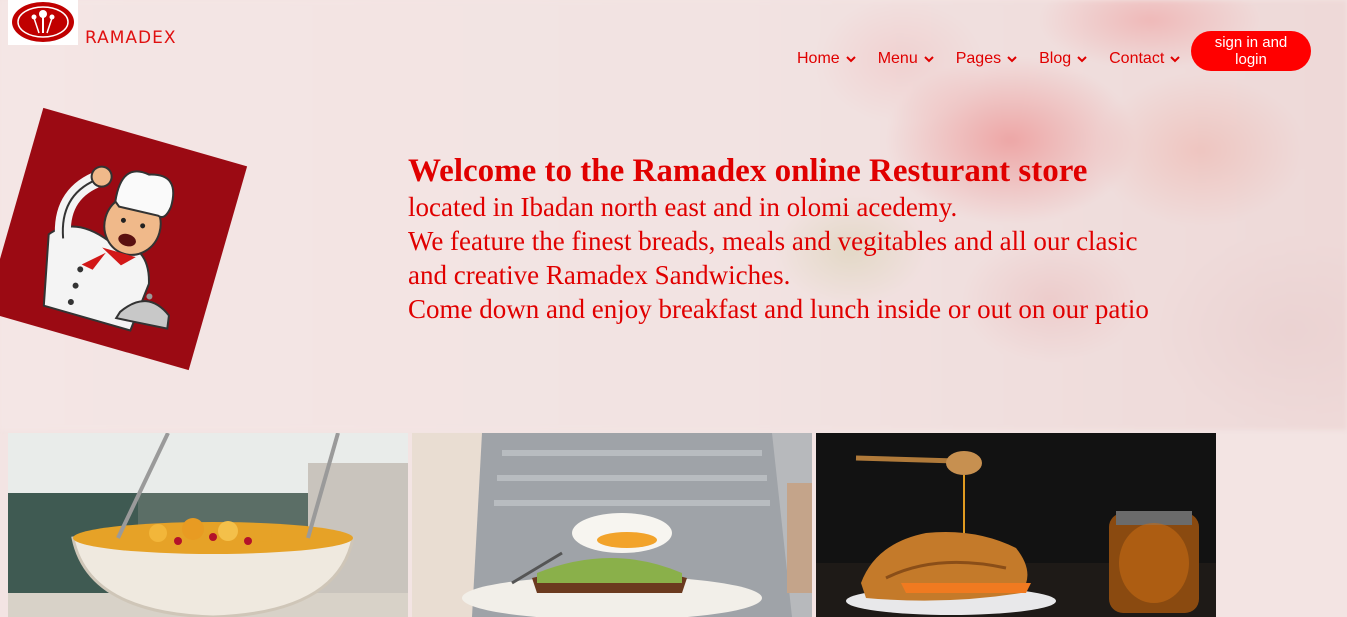 The width and height of the screenshot is (1347, 617). I want to click on brand-name: RAMADEX, so click(131, 38).